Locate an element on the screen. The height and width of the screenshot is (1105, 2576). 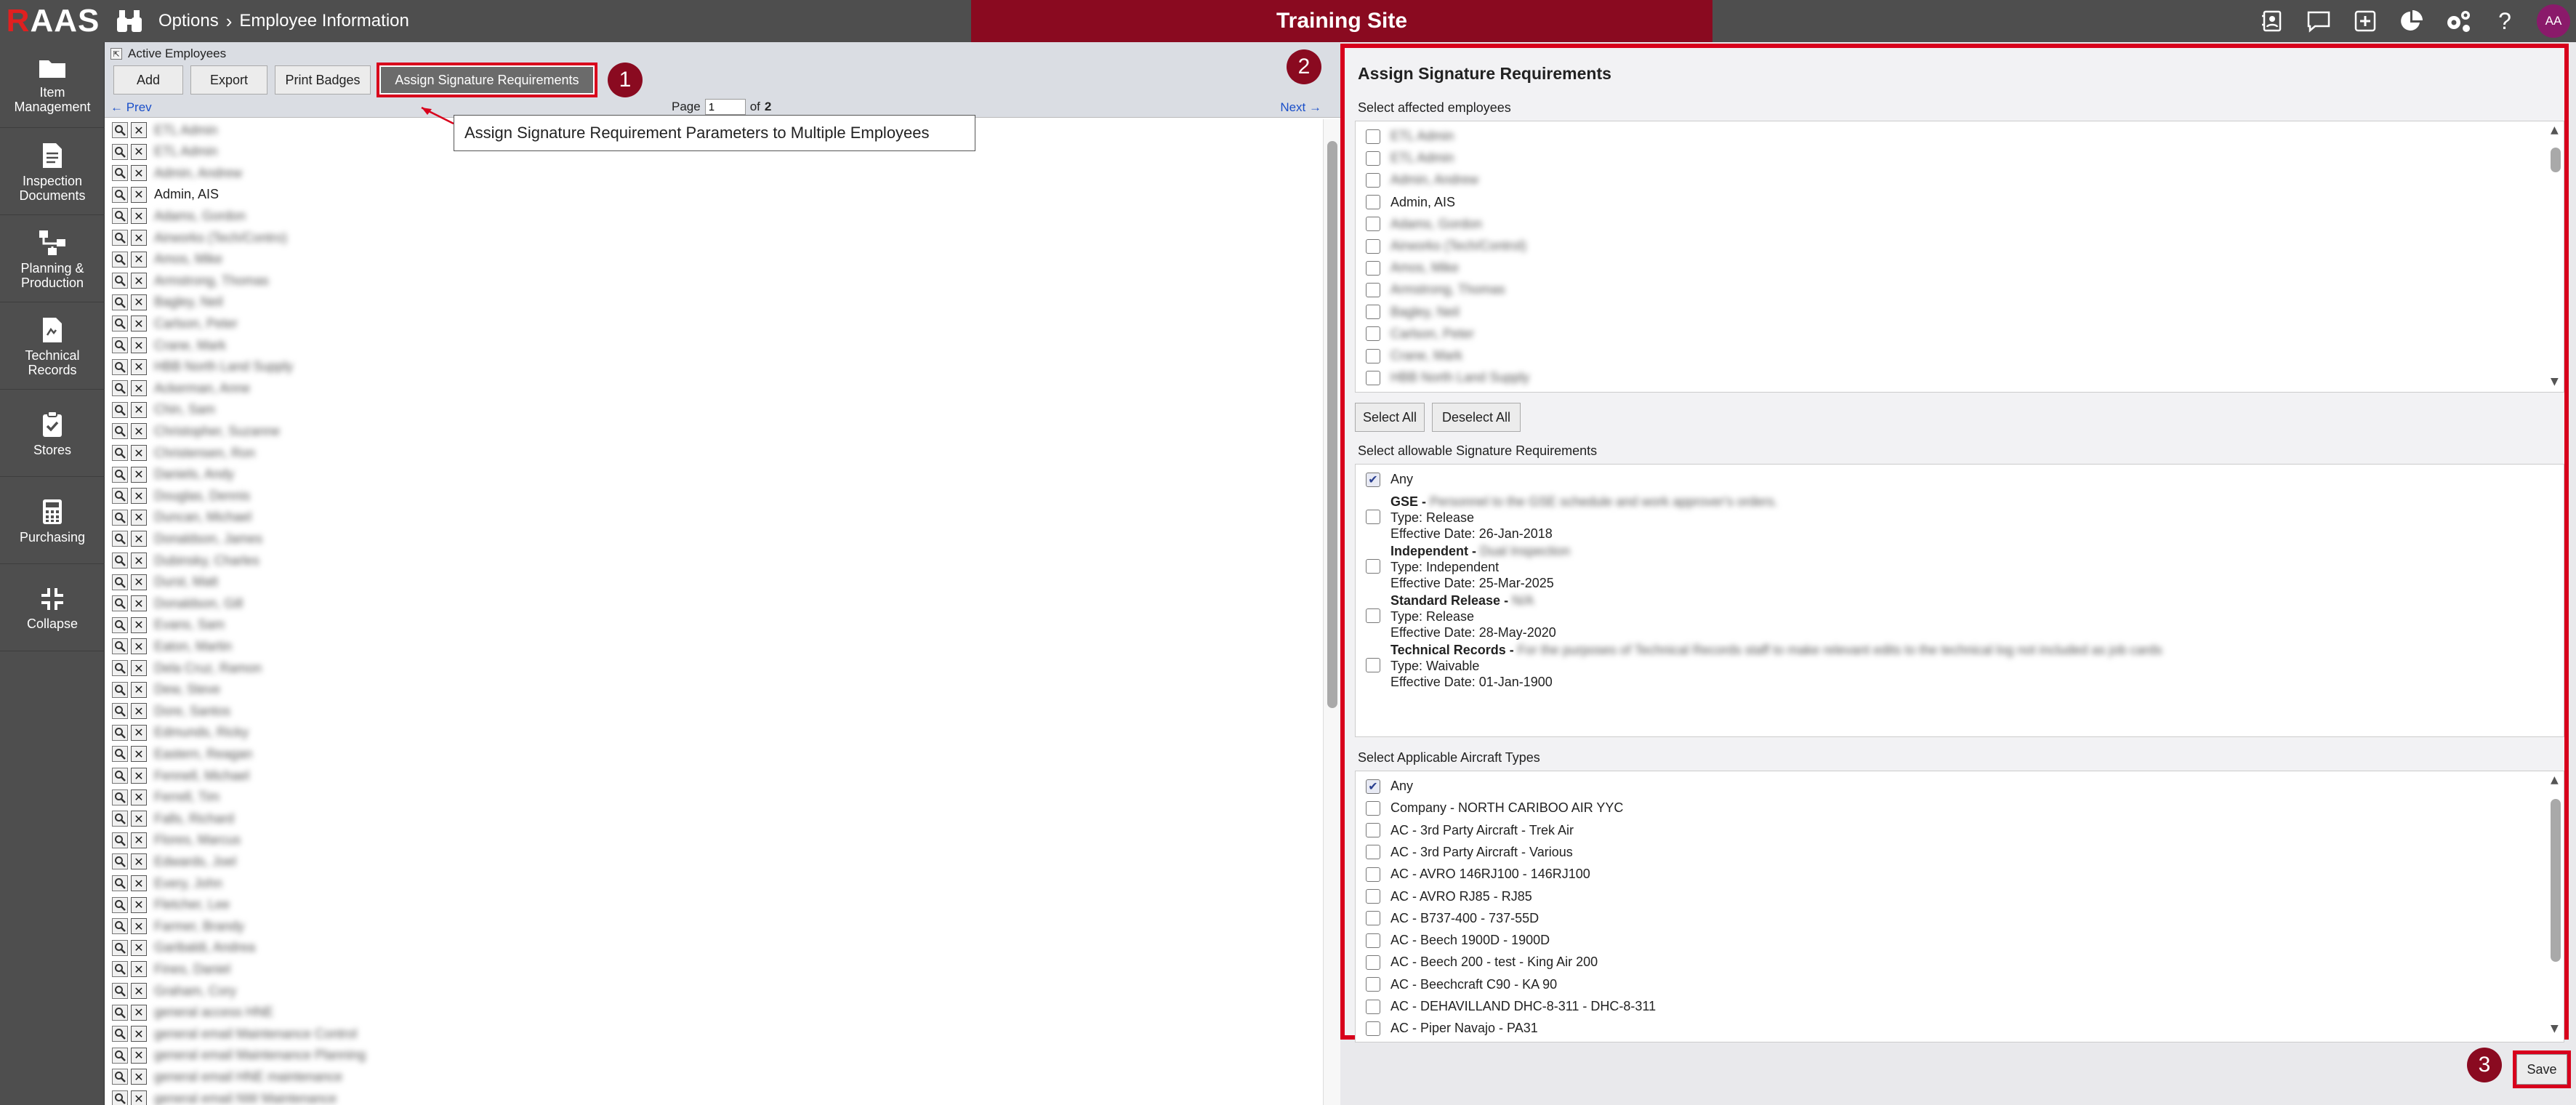
affected-employee-row: ETL Admin is located at coordinates (1410, 136).